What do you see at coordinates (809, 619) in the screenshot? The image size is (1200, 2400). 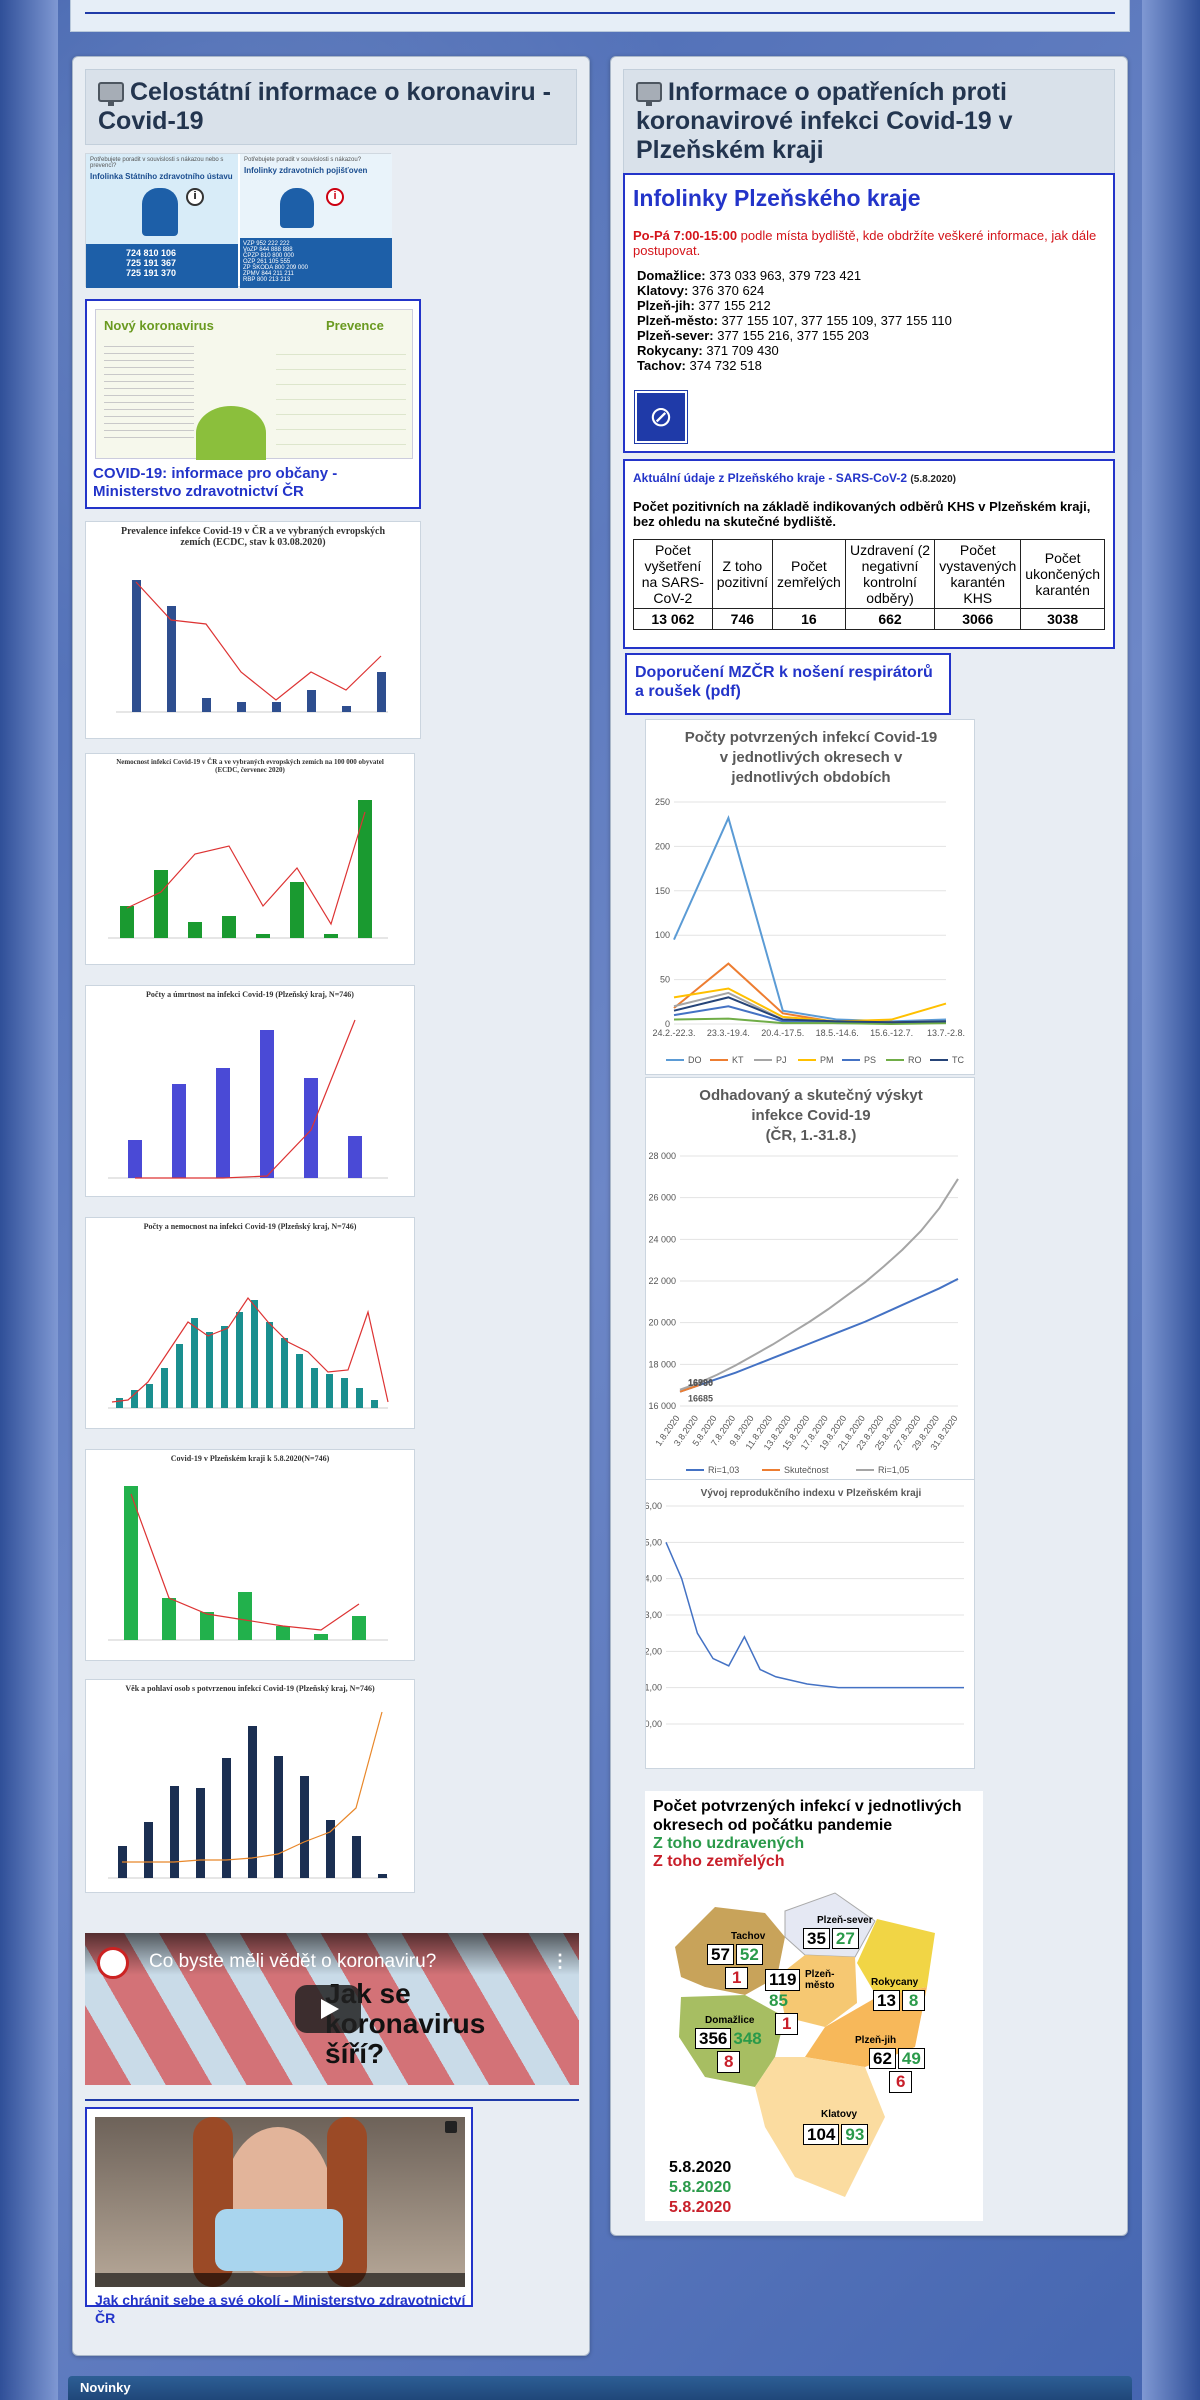 I see `table-cell: 16` at bounding box center [809, 619].